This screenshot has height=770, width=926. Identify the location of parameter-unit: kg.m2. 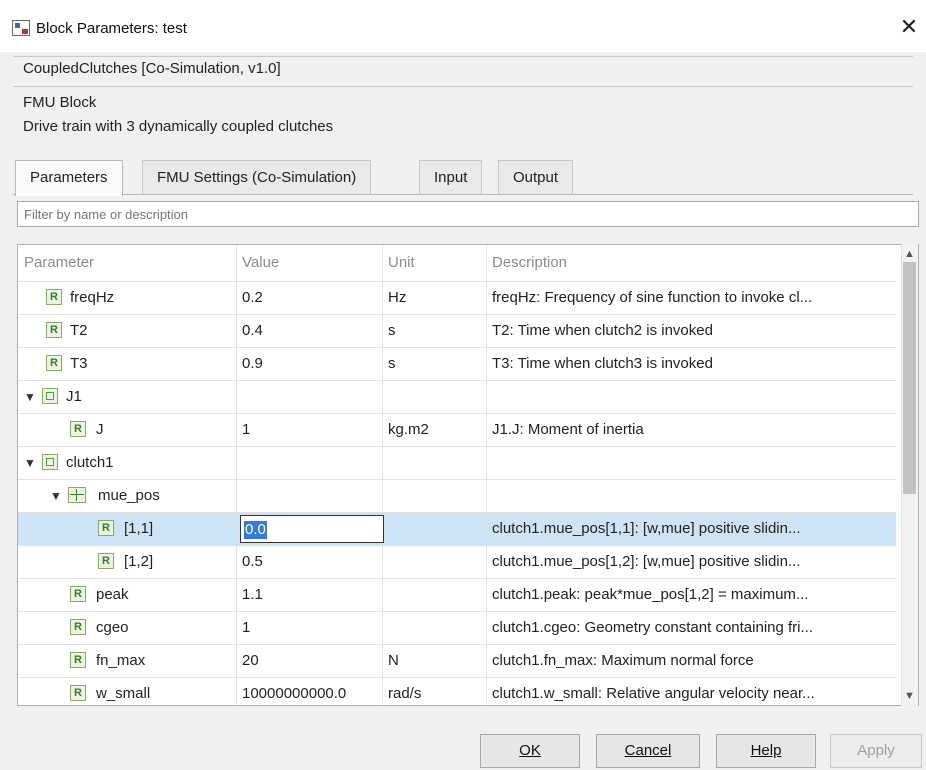
(408, 429).